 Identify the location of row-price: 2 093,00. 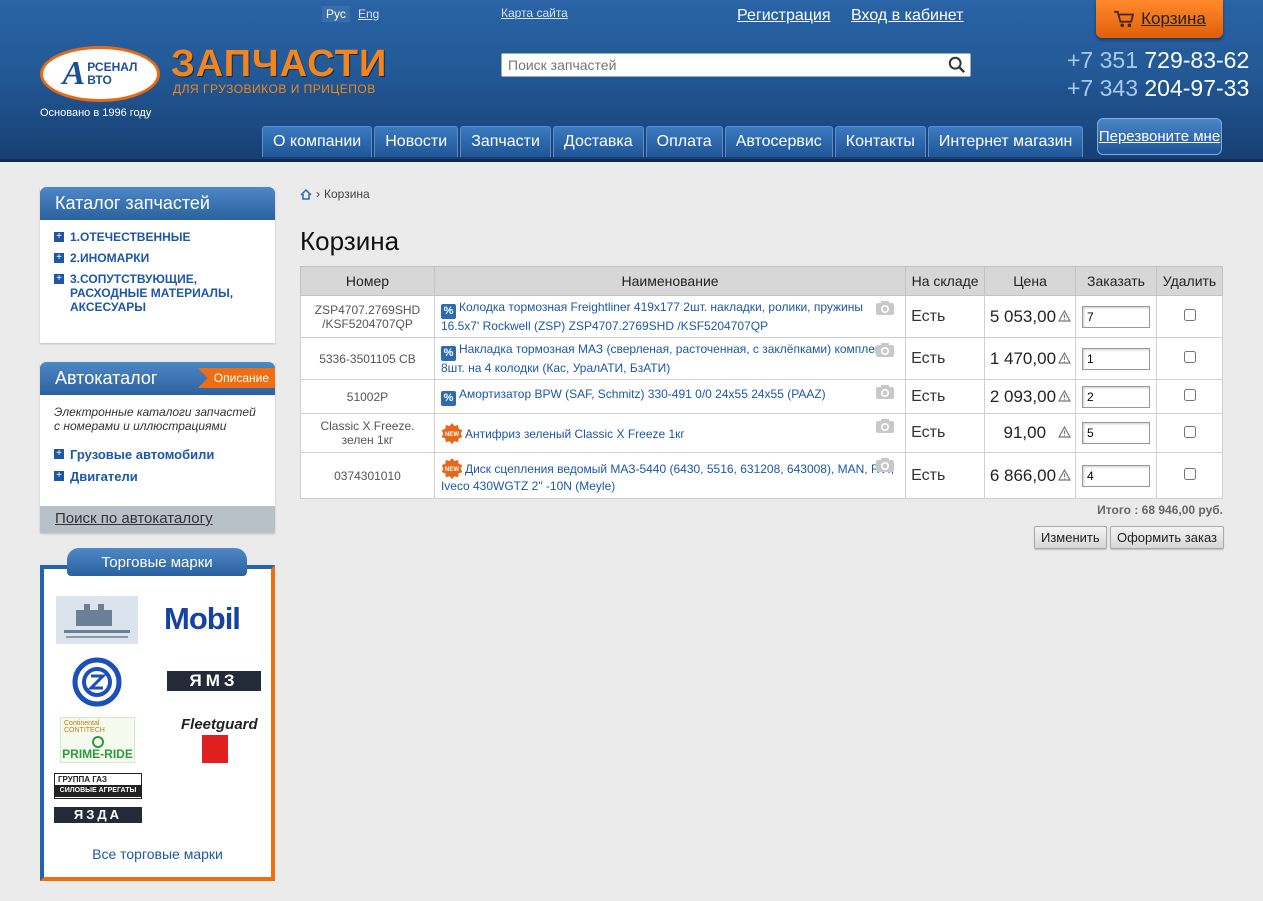
(1023, 396).